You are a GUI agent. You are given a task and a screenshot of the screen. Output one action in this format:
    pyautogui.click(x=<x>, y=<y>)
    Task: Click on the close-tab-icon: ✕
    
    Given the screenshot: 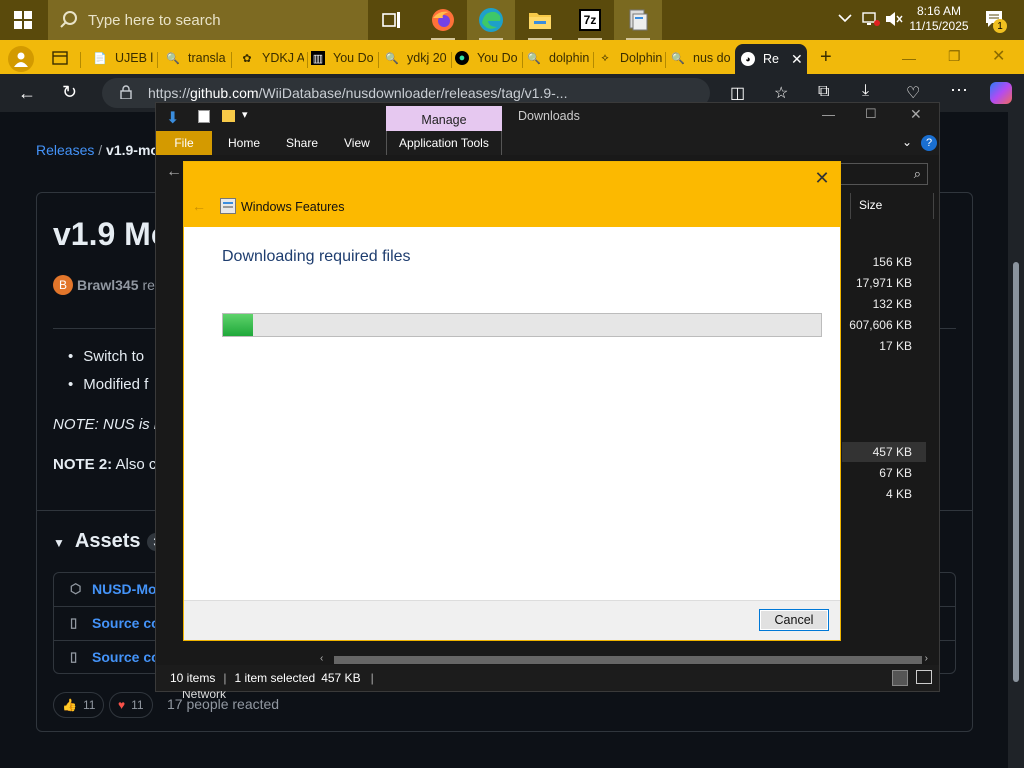 What is the action you would take?
    pyautogui.click(x=797, y=59)
    